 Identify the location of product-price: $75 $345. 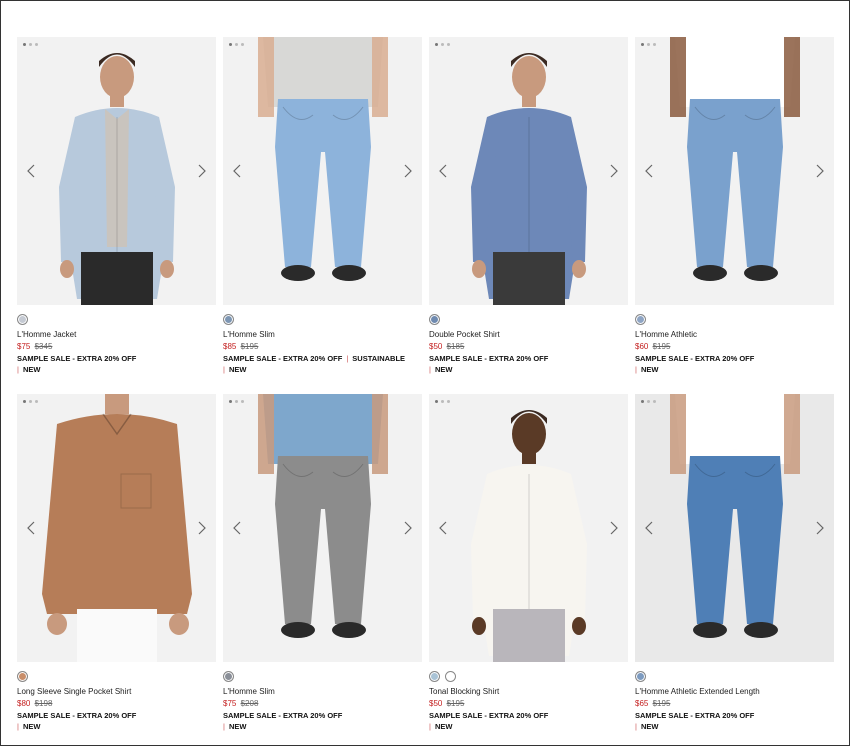
(116, 347).